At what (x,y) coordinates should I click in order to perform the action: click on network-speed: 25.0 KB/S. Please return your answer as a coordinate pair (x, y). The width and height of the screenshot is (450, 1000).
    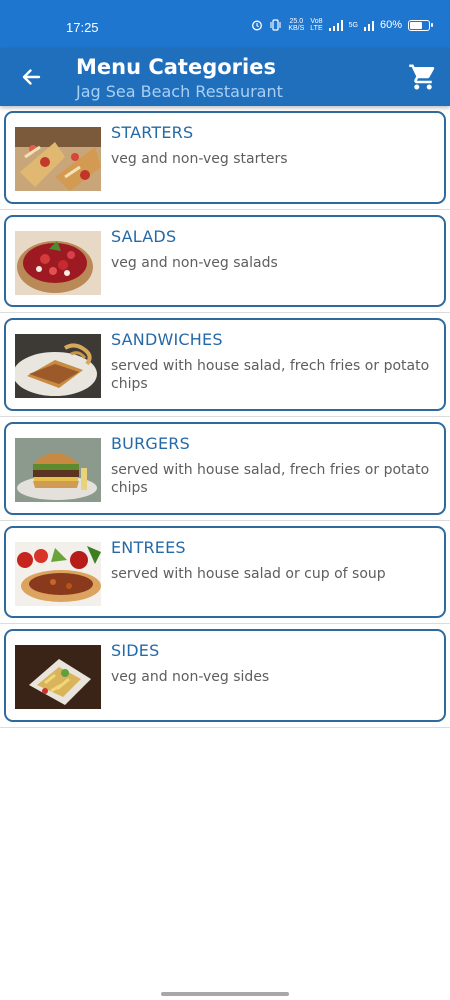
    Looking at the image, I should click on (296, 25).